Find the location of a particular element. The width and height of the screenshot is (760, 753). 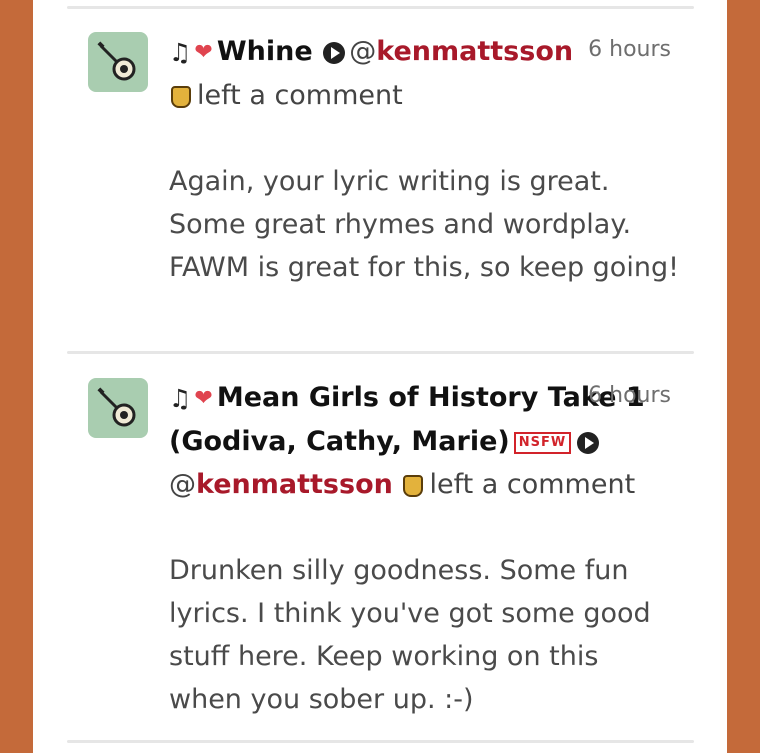

song-title-link: Whine is located at coordinates (265, 51).